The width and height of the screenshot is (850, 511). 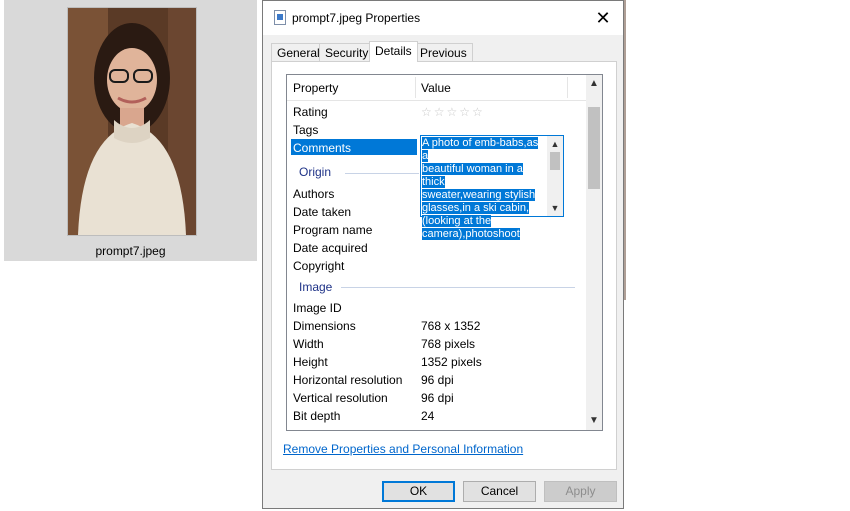 What do you see at coordinates (555, 176) in the screenshot?
I see `comments-scrollbar: ▲ ▼` at bounding box center [555, 176].